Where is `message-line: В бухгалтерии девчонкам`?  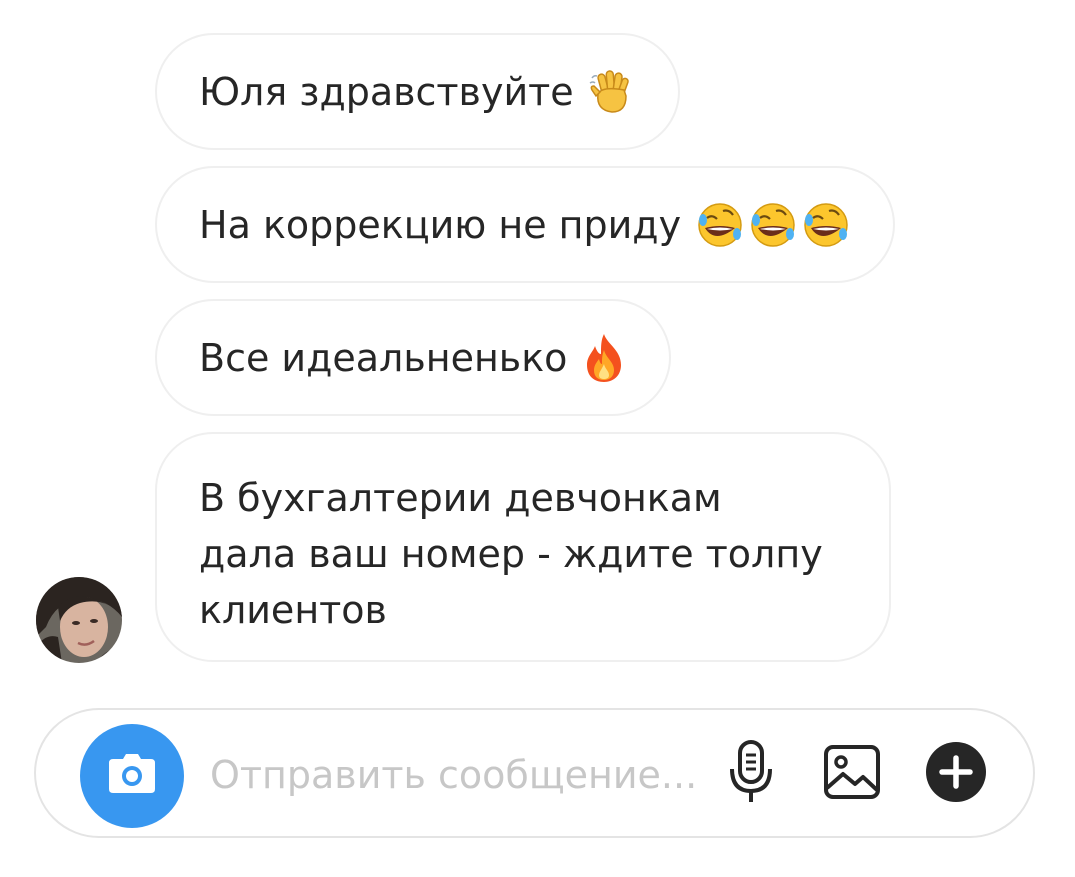 message-line: В бухгалтерии девчонкам is located at coordinates (460, 498).